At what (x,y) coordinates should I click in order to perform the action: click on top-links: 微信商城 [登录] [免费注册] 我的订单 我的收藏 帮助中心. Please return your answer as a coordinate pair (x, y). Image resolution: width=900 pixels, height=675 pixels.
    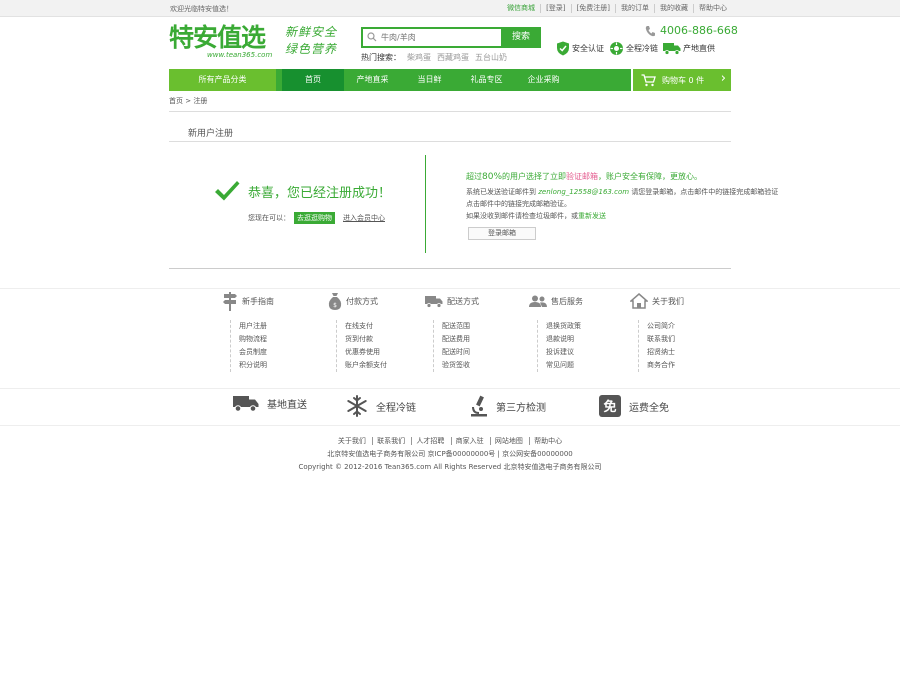
    Looking at the image, I should click on (617, 8).